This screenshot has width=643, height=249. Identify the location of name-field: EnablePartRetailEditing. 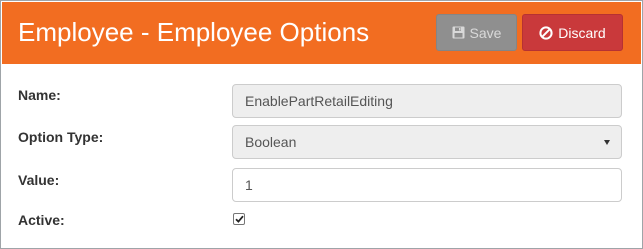
(427, 101).